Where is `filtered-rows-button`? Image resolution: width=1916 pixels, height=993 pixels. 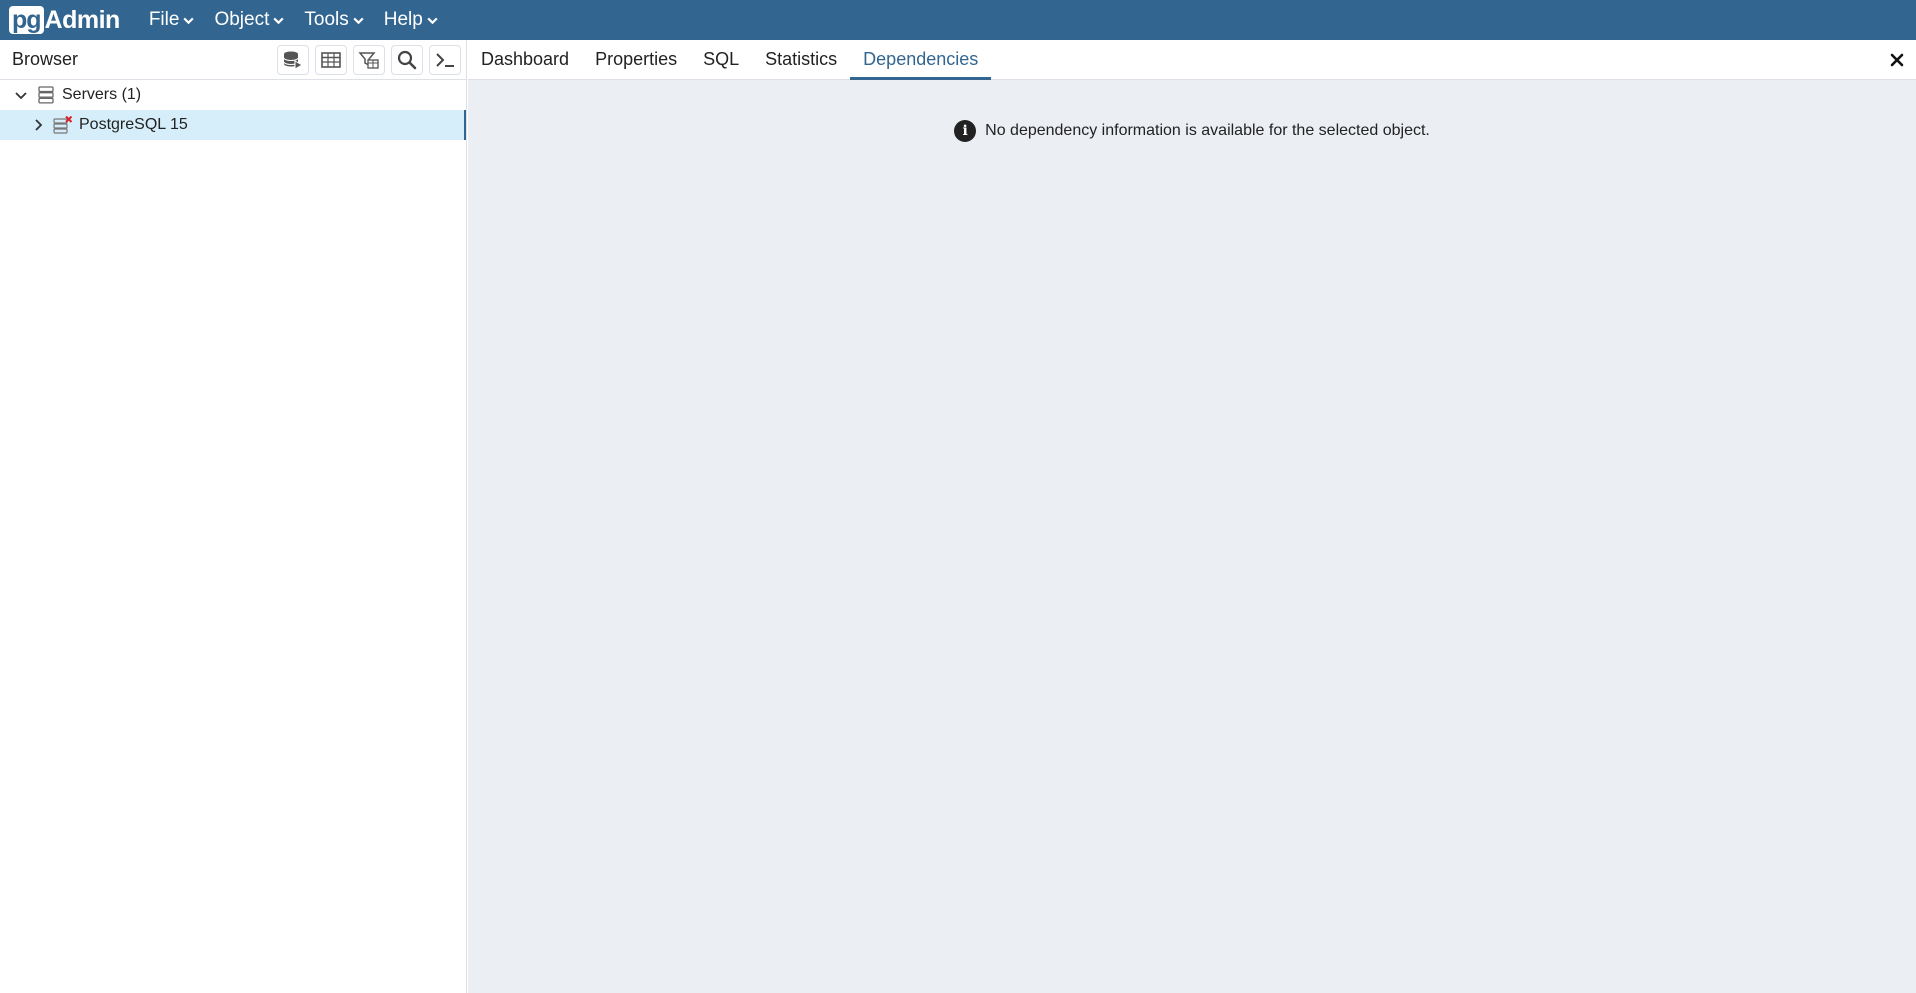
filtered-rows-button is located at coordinates (369, 60).